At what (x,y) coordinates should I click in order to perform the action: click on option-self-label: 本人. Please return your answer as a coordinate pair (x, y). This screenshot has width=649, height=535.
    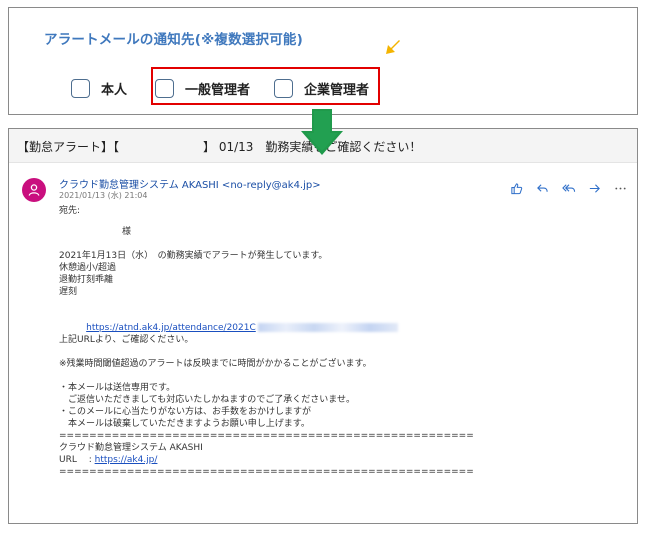
    Looking at the image, I should click on (114, 90).